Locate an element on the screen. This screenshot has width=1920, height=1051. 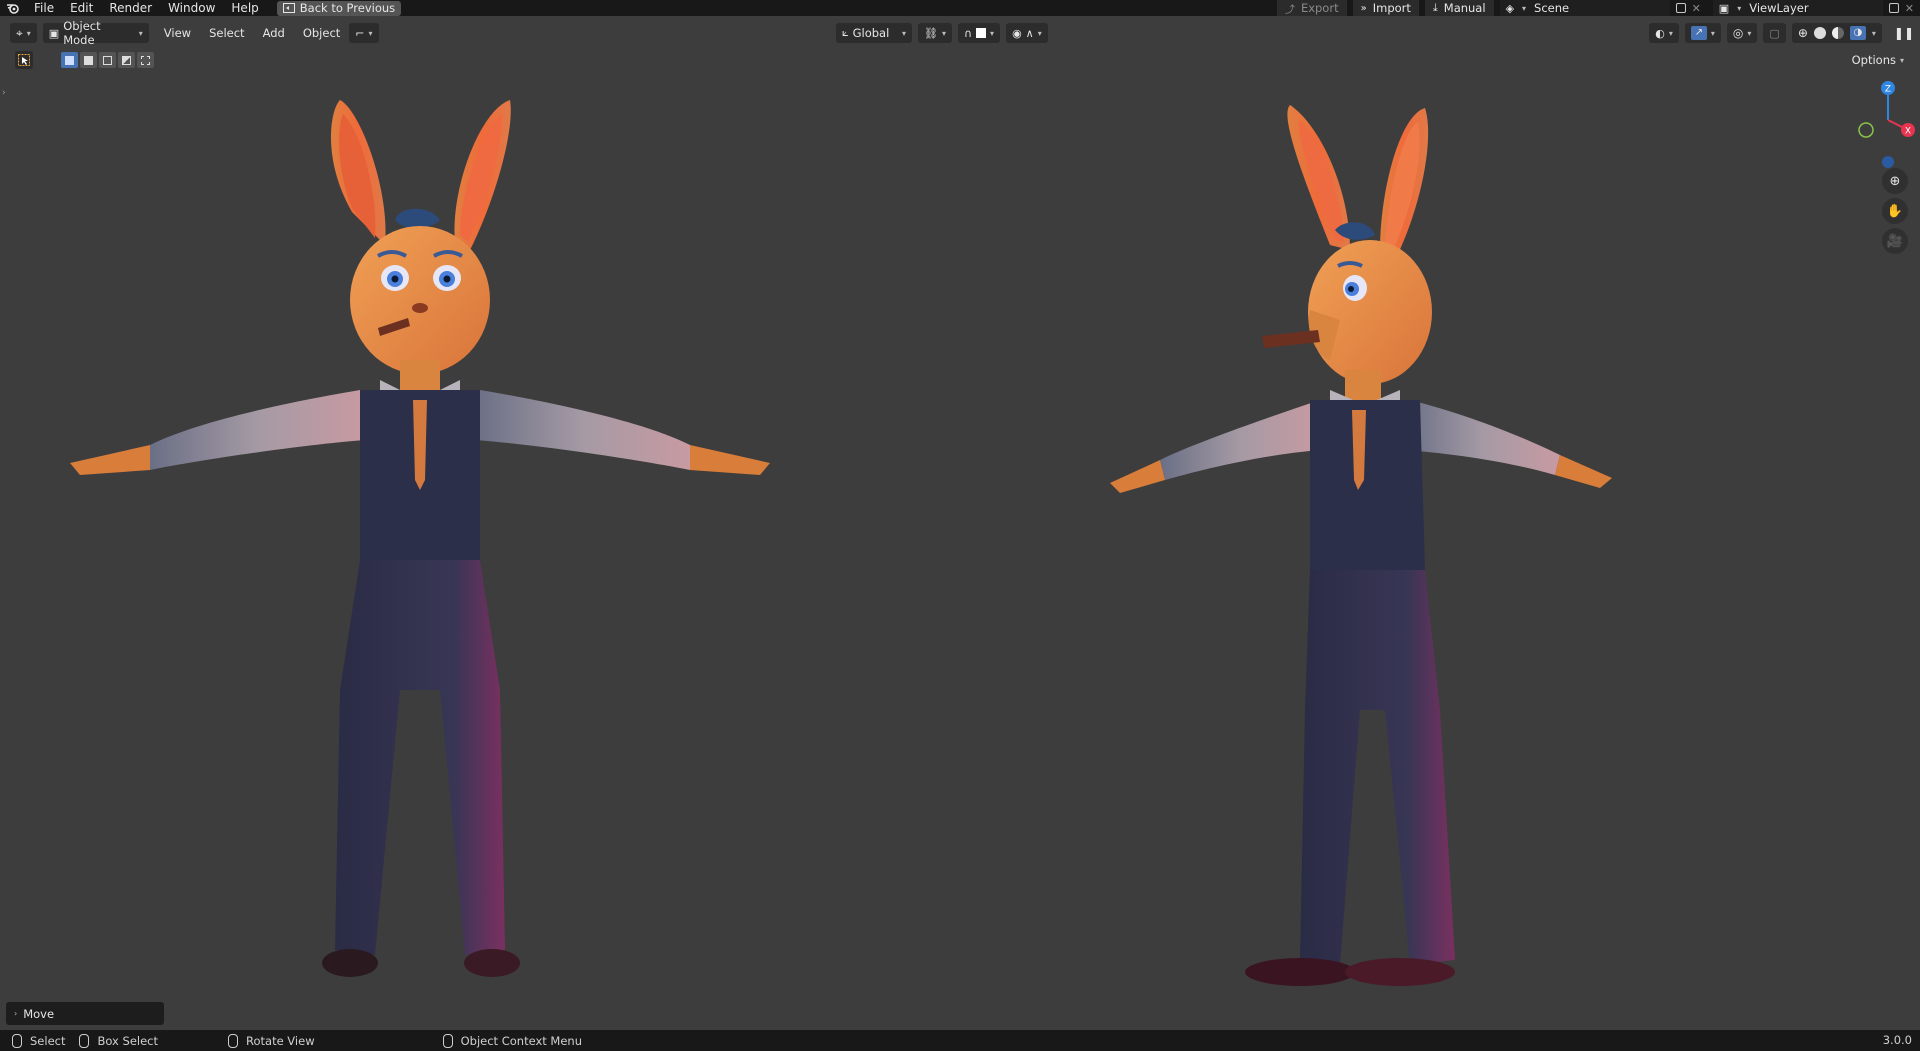
falloff-icon: ∧ is located at coordinates (1029, 33).